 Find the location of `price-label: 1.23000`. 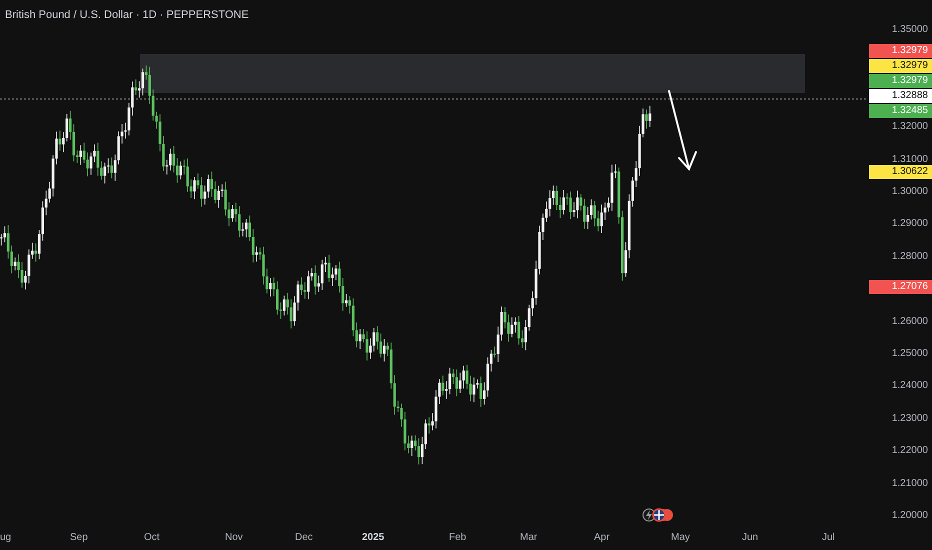

price-label: 1.23000 is located at coordinates (910, 418).